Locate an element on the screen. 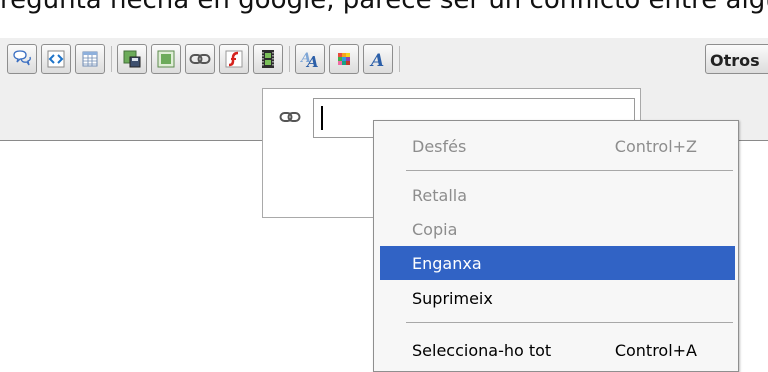 The width and height of the screenshot is (768, 372). otros-button: Otros is located at coordinates (736, 59).